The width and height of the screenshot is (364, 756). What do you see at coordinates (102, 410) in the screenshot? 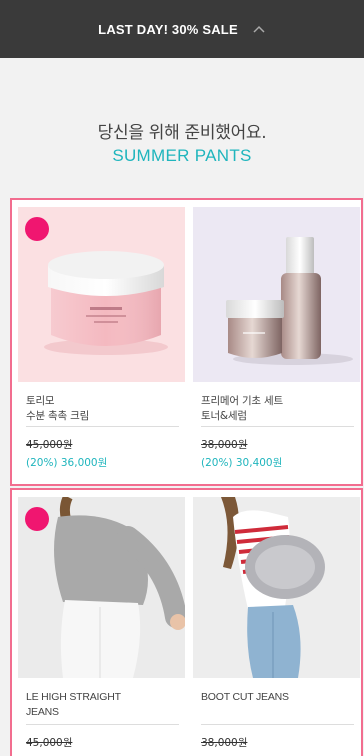
I see `product-name: 토리모 수분 촉촉 크림` at bounding box center [102, 410].